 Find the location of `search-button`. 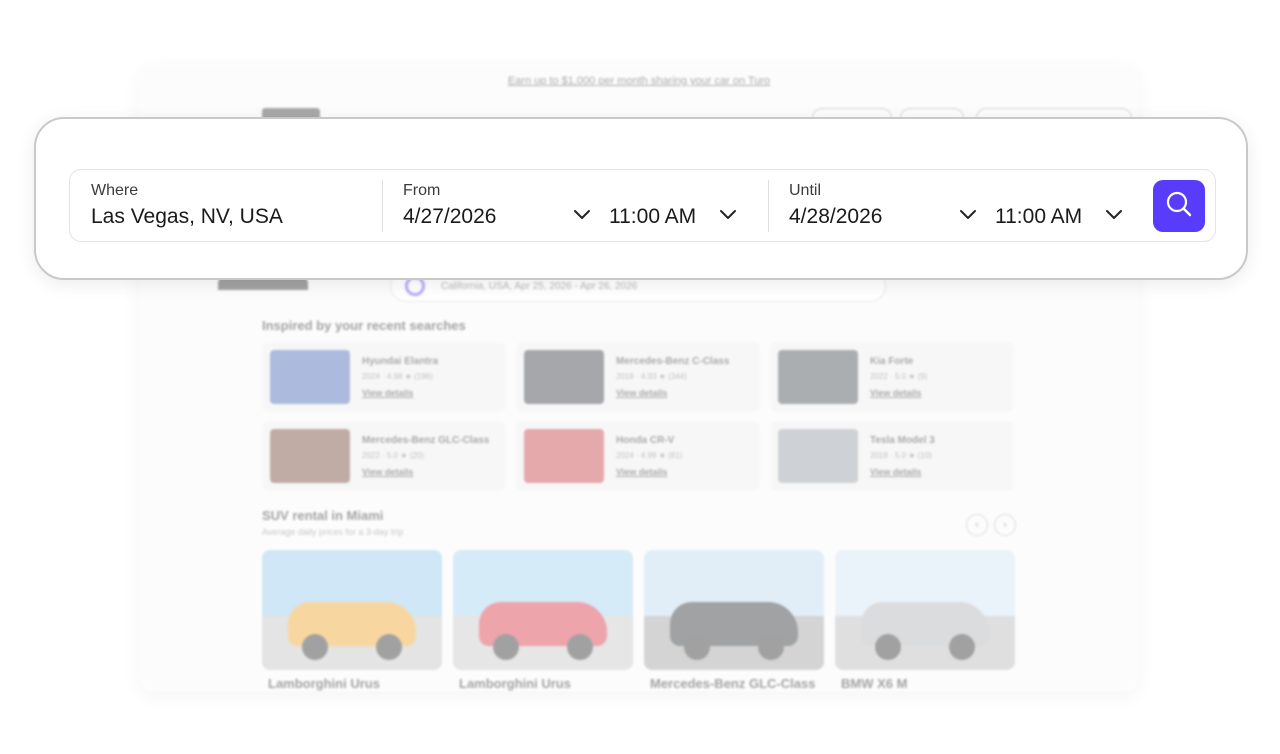

search-button is located at coordinates (1179, 206).